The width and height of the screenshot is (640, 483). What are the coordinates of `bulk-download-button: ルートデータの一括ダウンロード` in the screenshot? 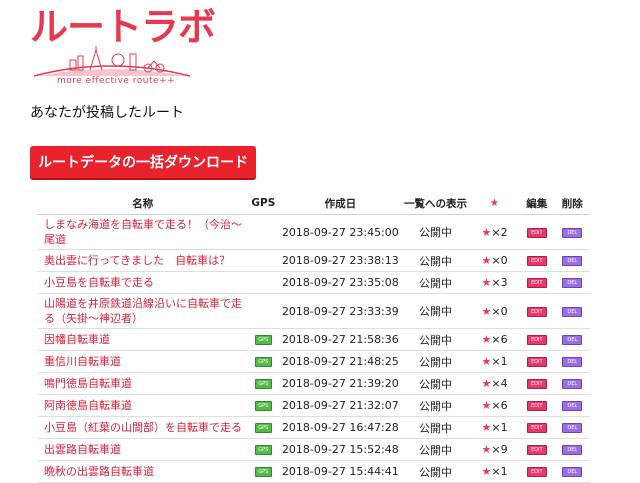 It's located at (143, 162).